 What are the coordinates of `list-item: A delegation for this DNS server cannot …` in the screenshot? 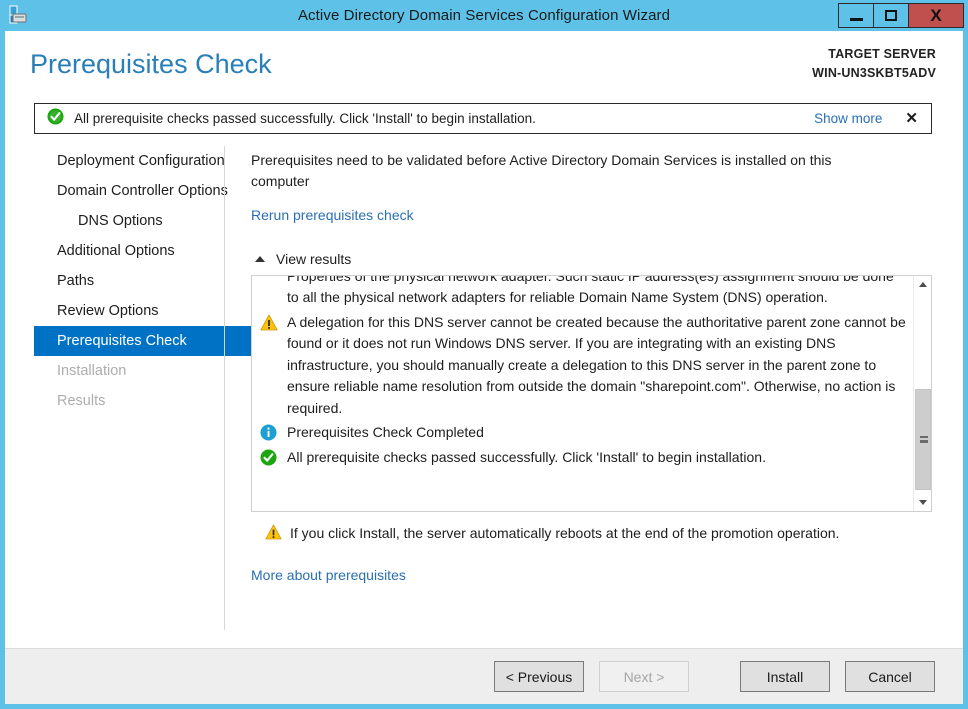 It's located at (583, 366).